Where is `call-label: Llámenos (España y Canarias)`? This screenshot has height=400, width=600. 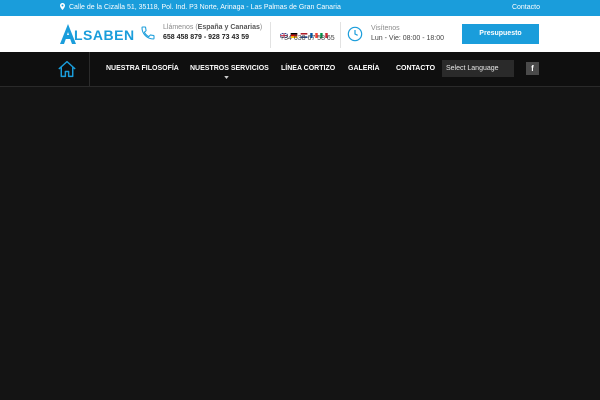 call-label: Llámenos (España y Canarias) is located at coordinates (212, 27).